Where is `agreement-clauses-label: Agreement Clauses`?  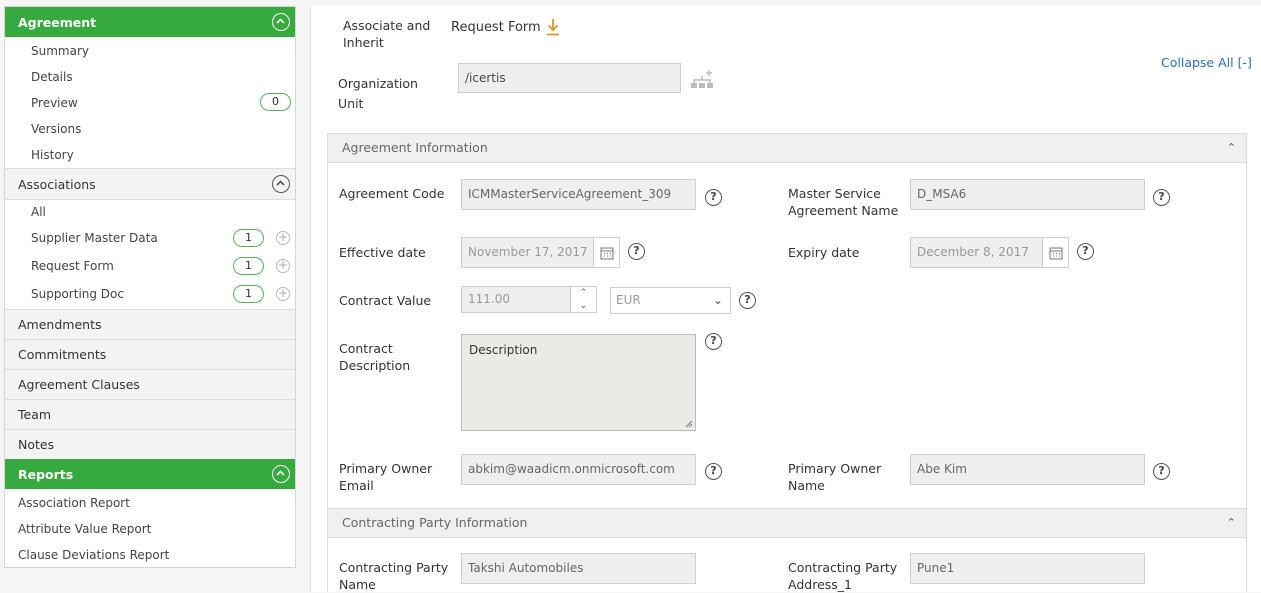
agreement-clauses-label: Agreement Clauses is located at coordinates (79, 384).